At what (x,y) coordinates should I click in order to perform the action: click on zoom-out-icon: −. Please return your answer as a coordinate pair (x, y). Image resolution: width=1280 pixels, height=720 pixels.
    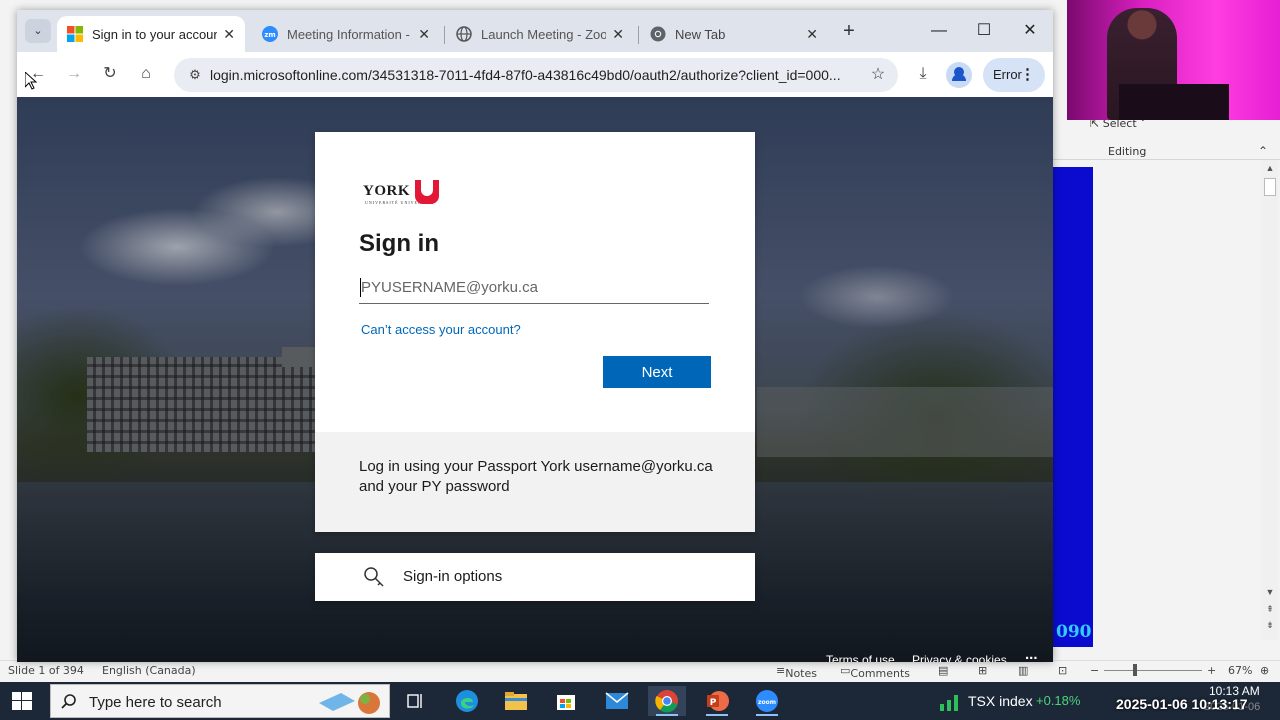
    Looking at the image, I should click on (1094, 670).